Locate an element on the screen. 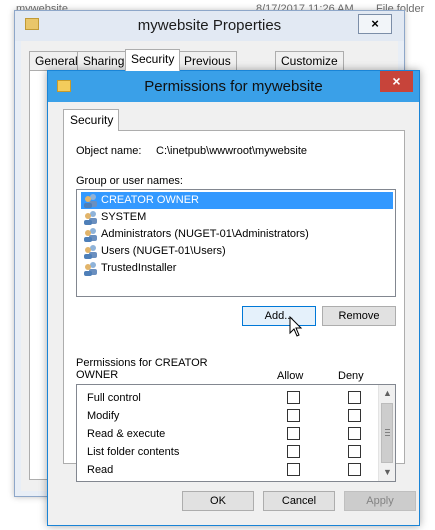 The width and height of the screenshot is (435, 530). properties-close-button: × is located at coordinates (375, 24).